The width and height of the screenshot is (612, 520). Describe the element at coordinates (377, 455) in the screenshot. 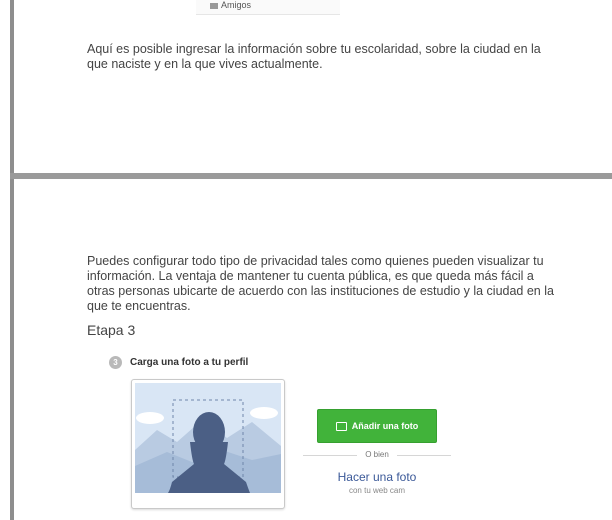

I see `or-separator: O bien` at that location.